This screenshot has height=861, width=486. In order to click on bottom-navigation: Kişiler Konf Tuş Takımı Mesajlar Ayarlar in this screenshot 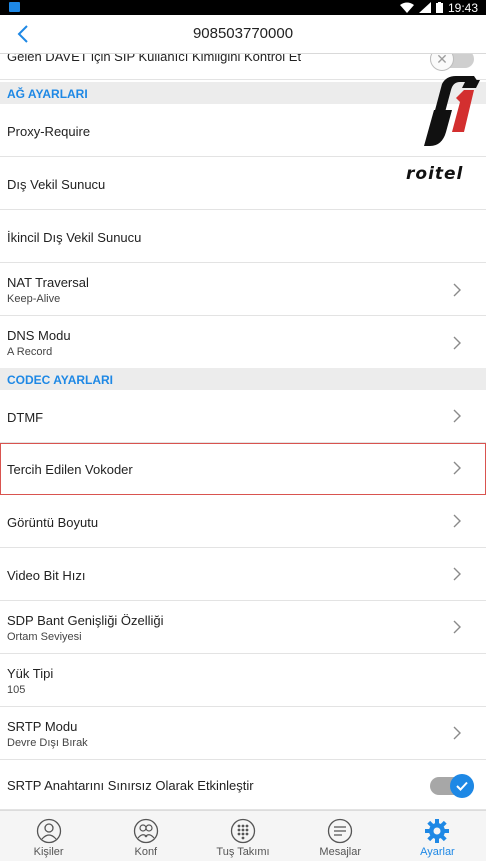, I will do `click(243, 835)`.